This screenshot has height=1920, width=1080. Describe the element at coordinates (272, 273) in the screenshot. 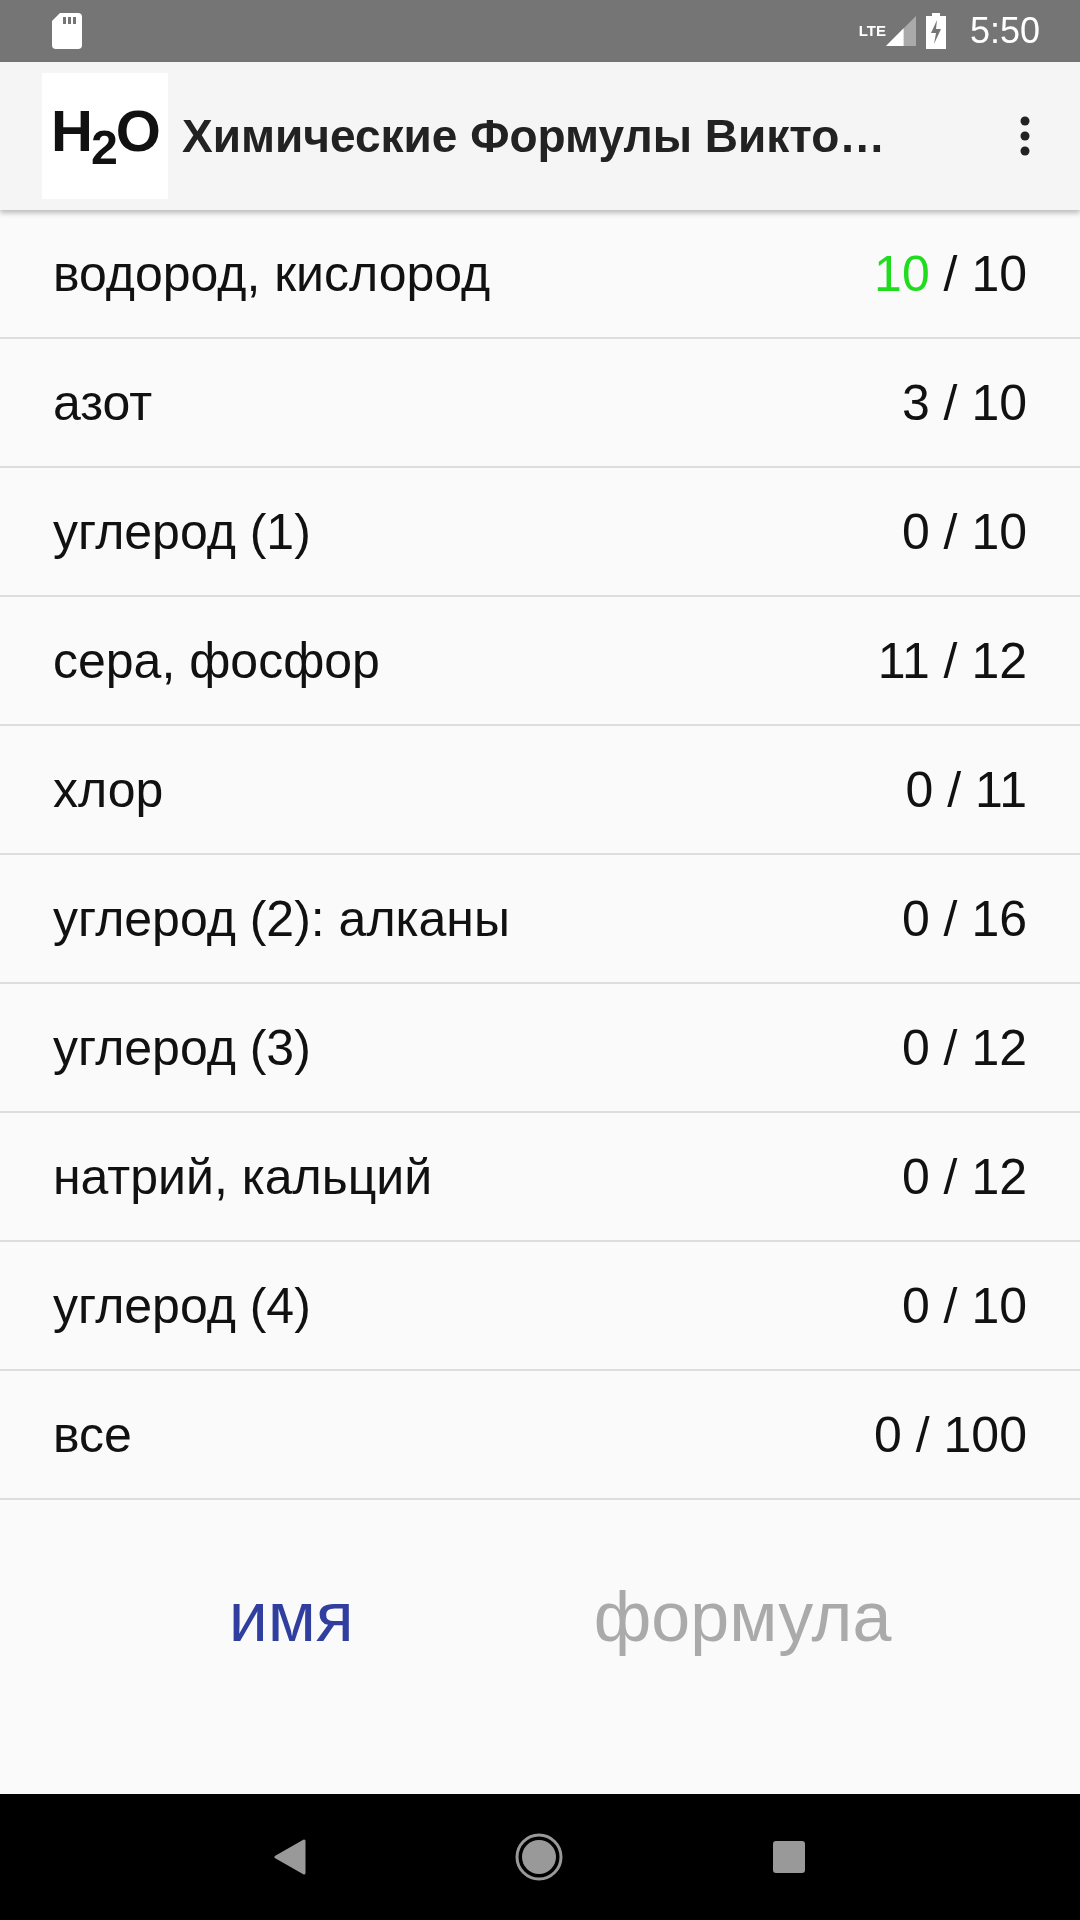

I see `topic-name: водород, кислород` at that location.